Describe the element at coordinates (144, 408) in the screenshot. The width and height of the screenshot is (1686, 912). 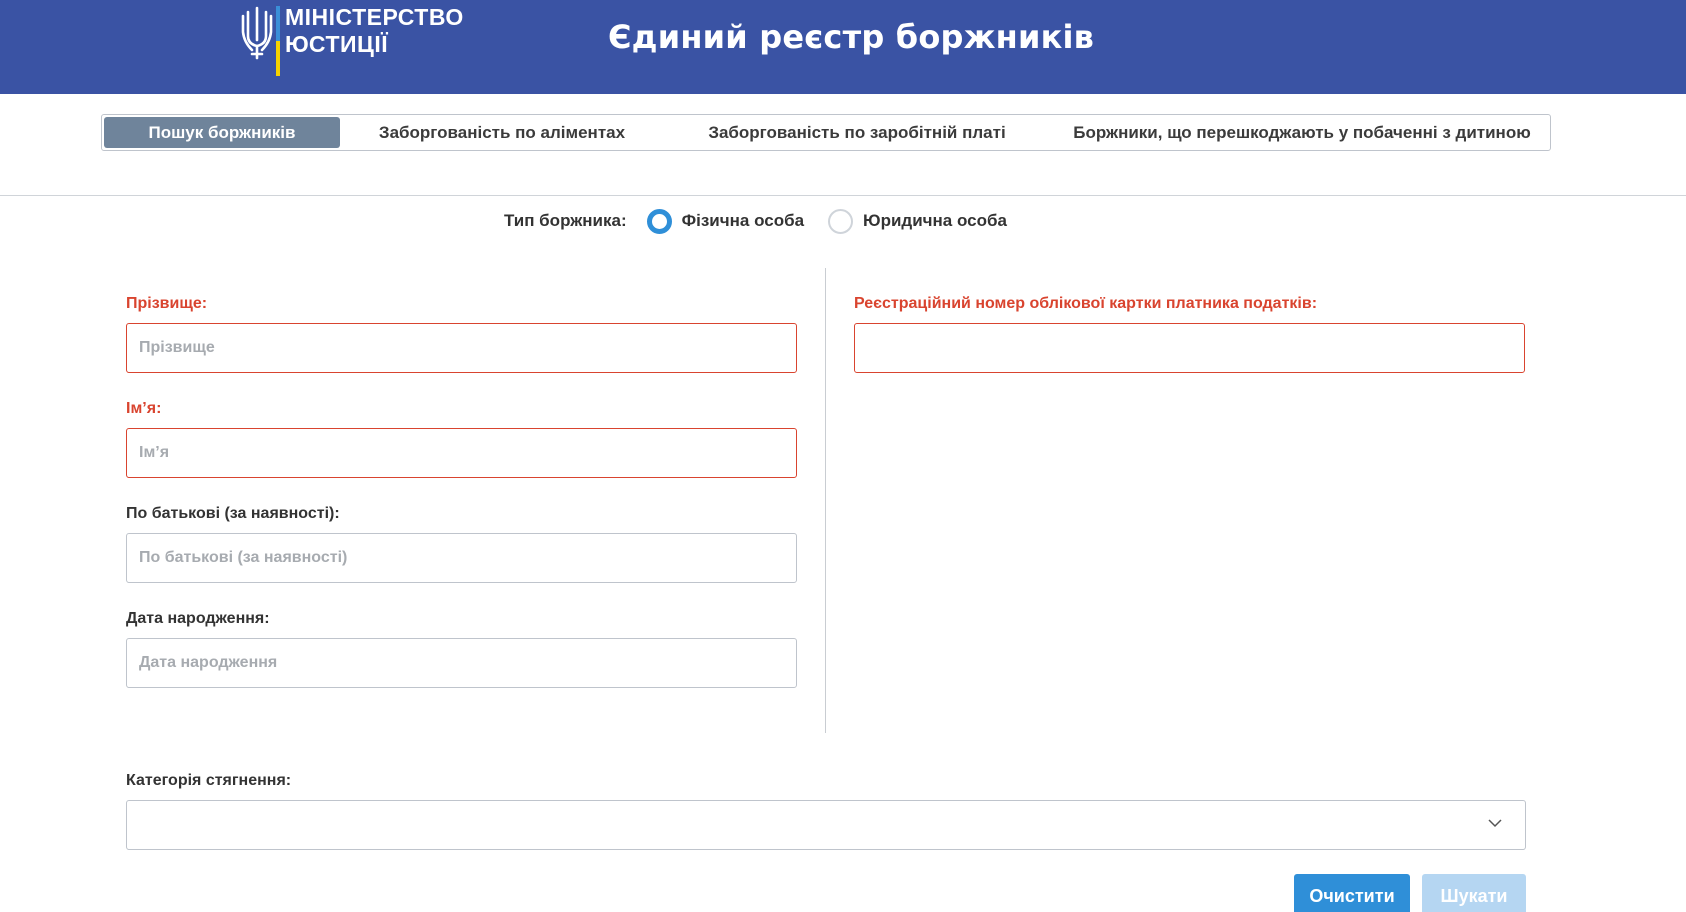
I see `name-label: Ім’я:` at that location.